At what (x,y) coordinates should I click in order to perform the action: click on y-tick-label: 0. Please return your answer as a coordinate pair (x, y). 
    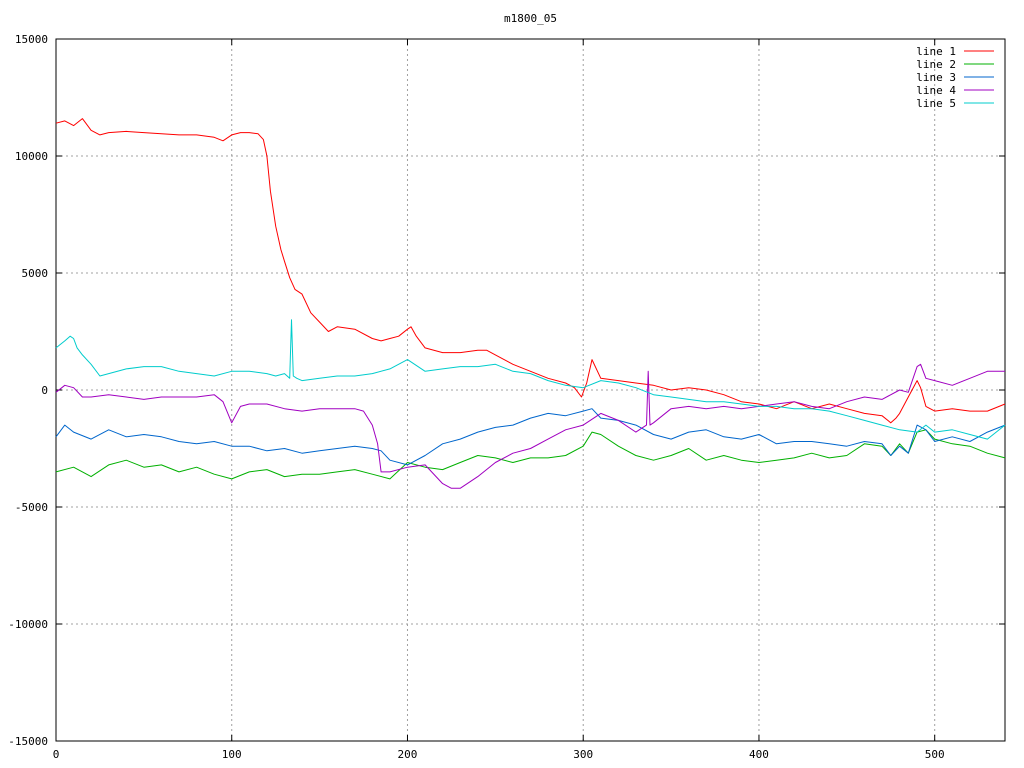
    Looking at the image, I should click on (44, 390).